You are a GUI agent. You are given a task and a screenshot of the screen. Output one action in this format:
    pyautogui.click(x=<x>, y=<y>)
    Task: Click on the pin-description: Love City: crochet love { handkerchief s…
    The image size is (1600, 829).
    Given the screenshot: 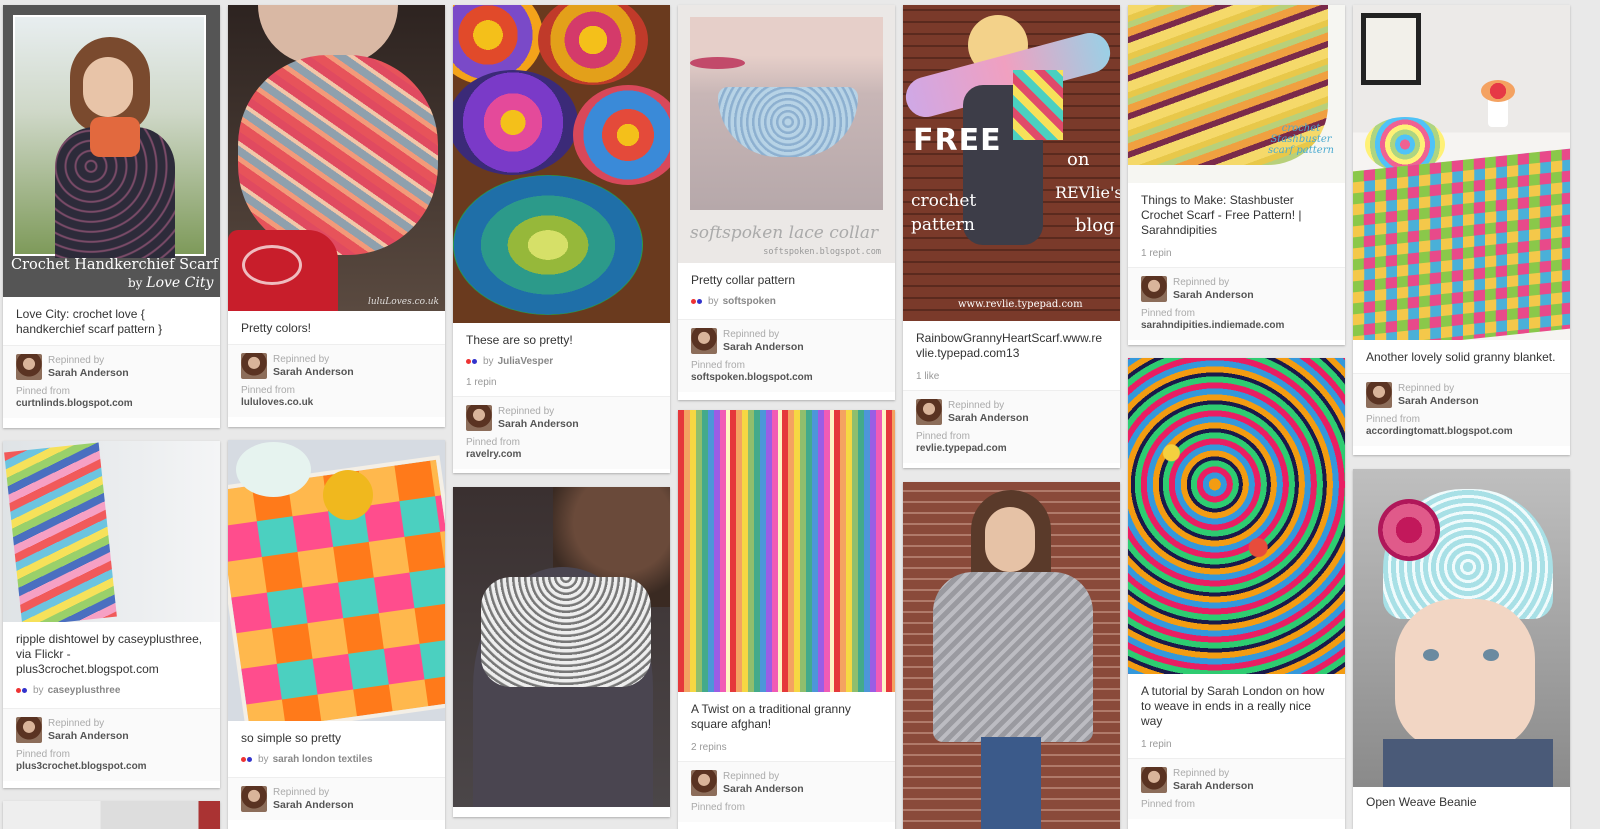 What is the action you would take?
    pyautogui.click(x=89, y=321)
    